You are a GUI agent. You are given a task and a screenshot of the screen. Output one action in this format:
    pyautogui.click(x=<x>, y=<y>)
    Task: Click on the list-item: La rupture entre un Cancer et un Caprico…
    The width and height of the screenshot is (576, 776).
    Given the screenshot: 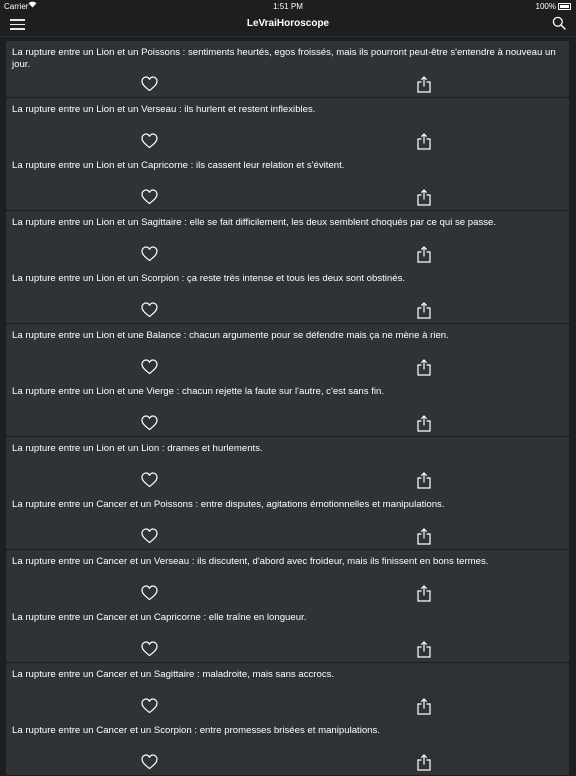 What is the action you would take?
    pyautogui.click(x=287, y=634)
    